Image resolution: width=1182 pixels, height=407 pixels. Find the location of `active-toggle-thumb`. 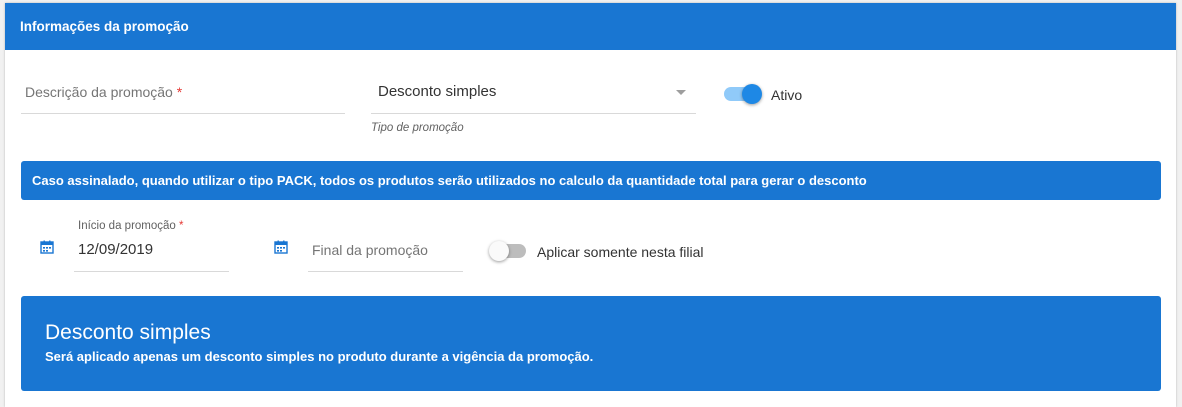

active-toggle-thumb is located at coordinates (752, 94).